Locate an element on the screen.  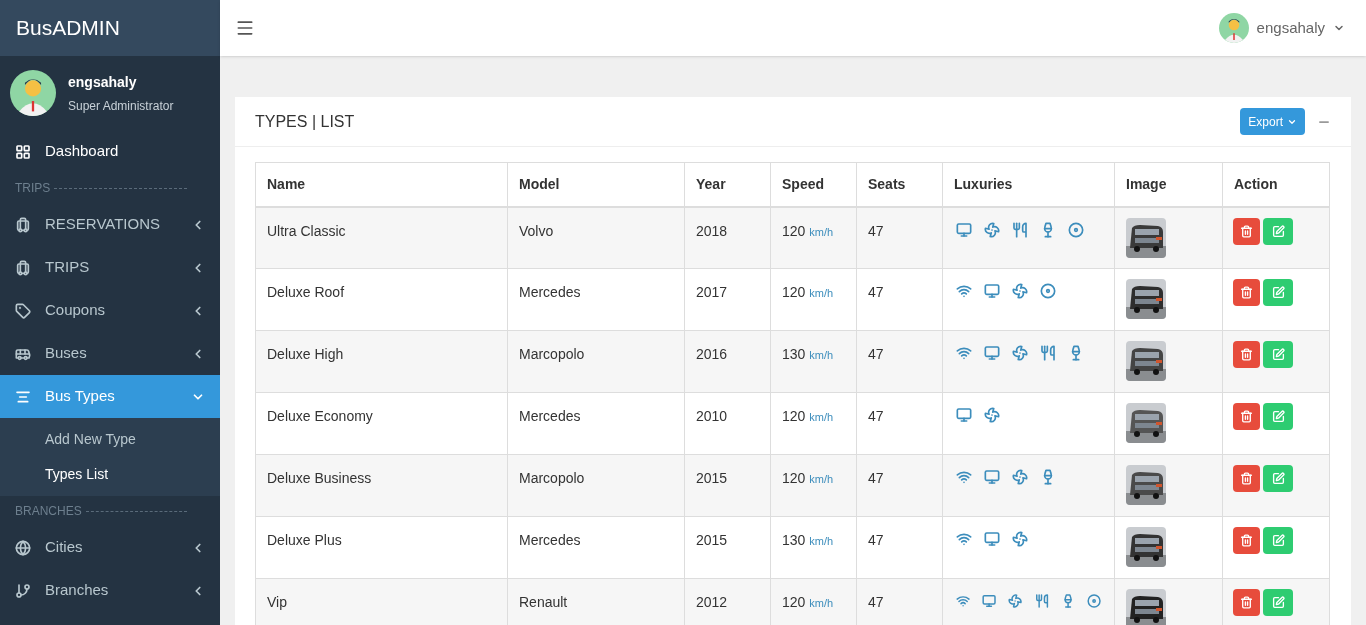
table-cell: Deluxe Roof is located at coordinates (381, 299).